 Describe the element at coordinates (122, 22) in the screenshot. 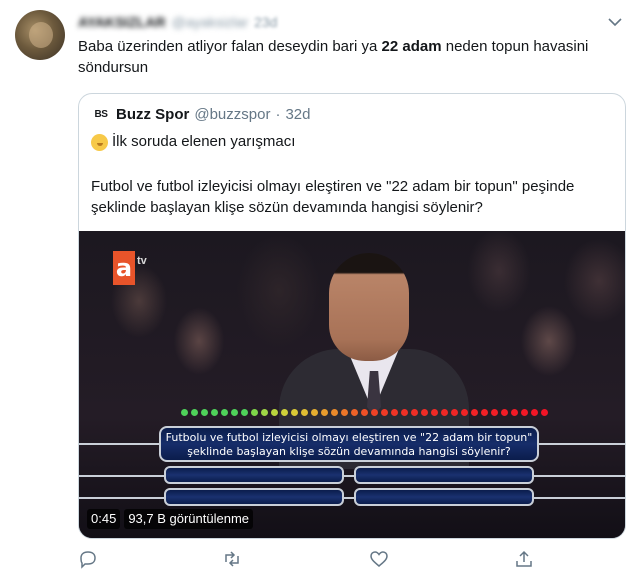

I see `author-name: AYAKSIZLAR` at that location.